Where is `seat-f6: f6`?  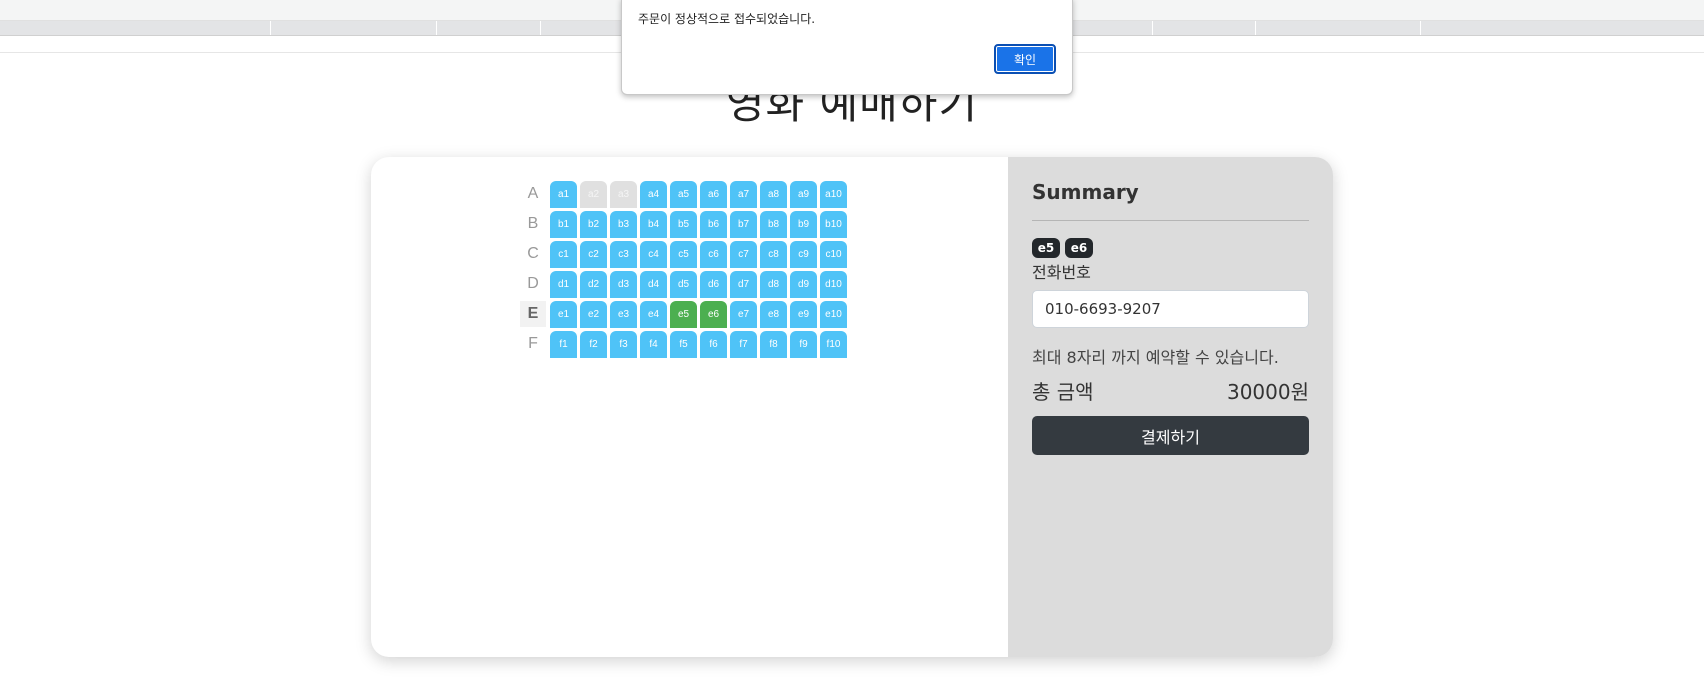
seat-f6: f6 is located at coordinates (713, 344).